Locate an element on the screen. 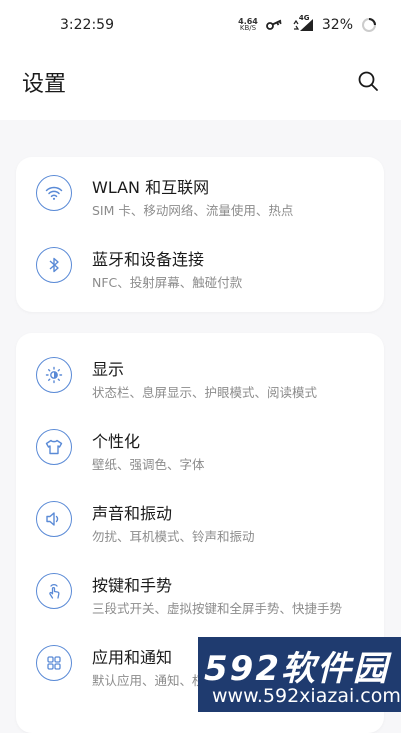  settings-item-subtitle: 壁纸、强调色、字体 is located at coordinates (148, 464).